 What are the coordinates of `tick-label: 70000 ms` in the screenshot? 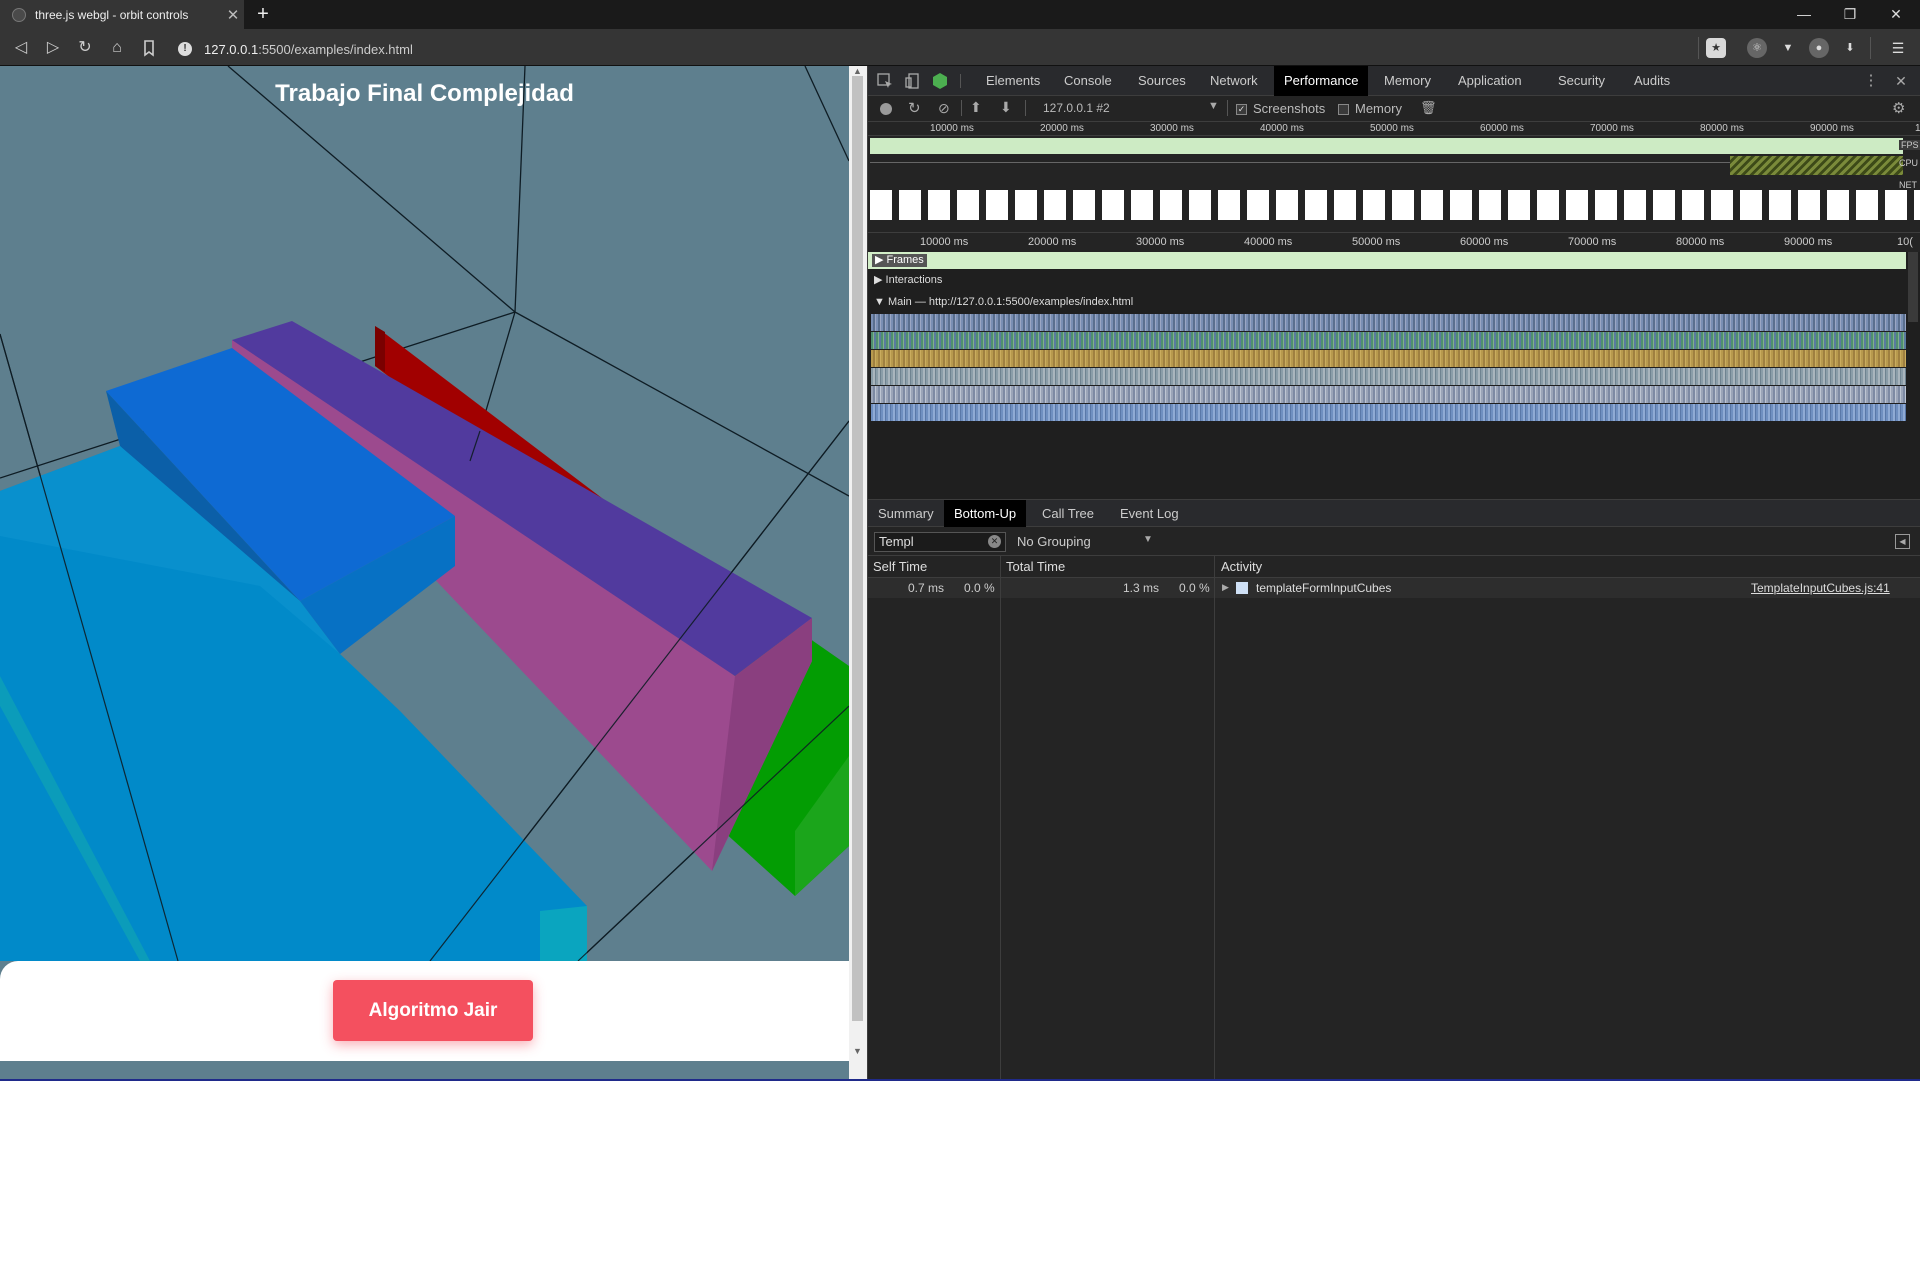 It's located at (1592, 242).